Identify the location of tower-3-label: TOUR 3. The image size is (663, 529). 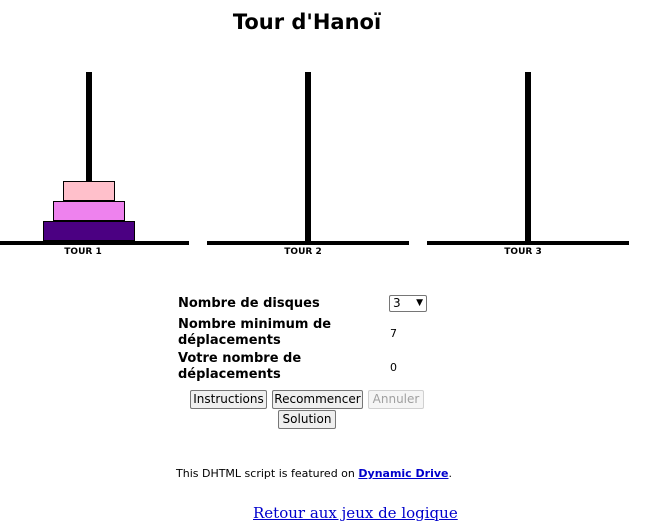
(523, 252).